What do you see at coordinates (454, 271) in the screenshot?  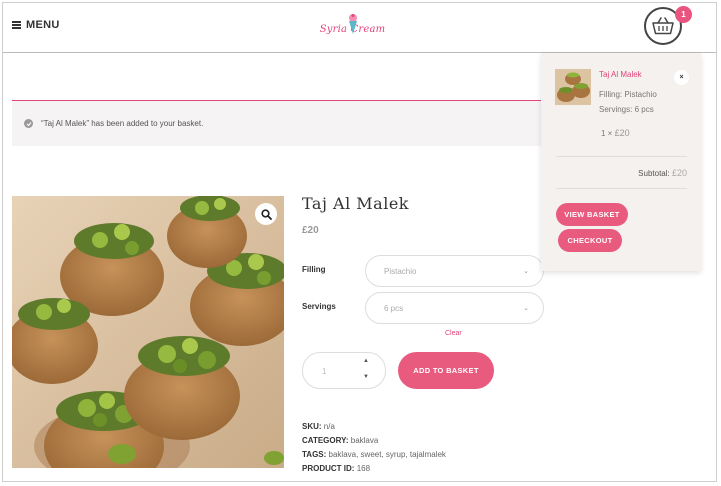 I see `filling-select: Pistachio ⌄` at bounding box center [454, 271].